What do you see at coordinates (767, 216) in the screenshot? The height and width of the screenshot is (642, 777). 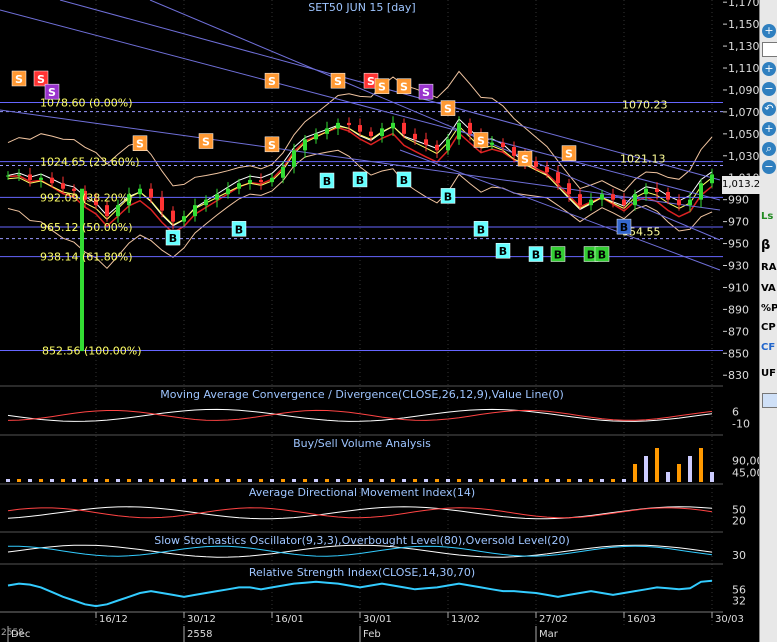 I see `toolbar-label-ls: Ls` at bounding box center [767, 216].